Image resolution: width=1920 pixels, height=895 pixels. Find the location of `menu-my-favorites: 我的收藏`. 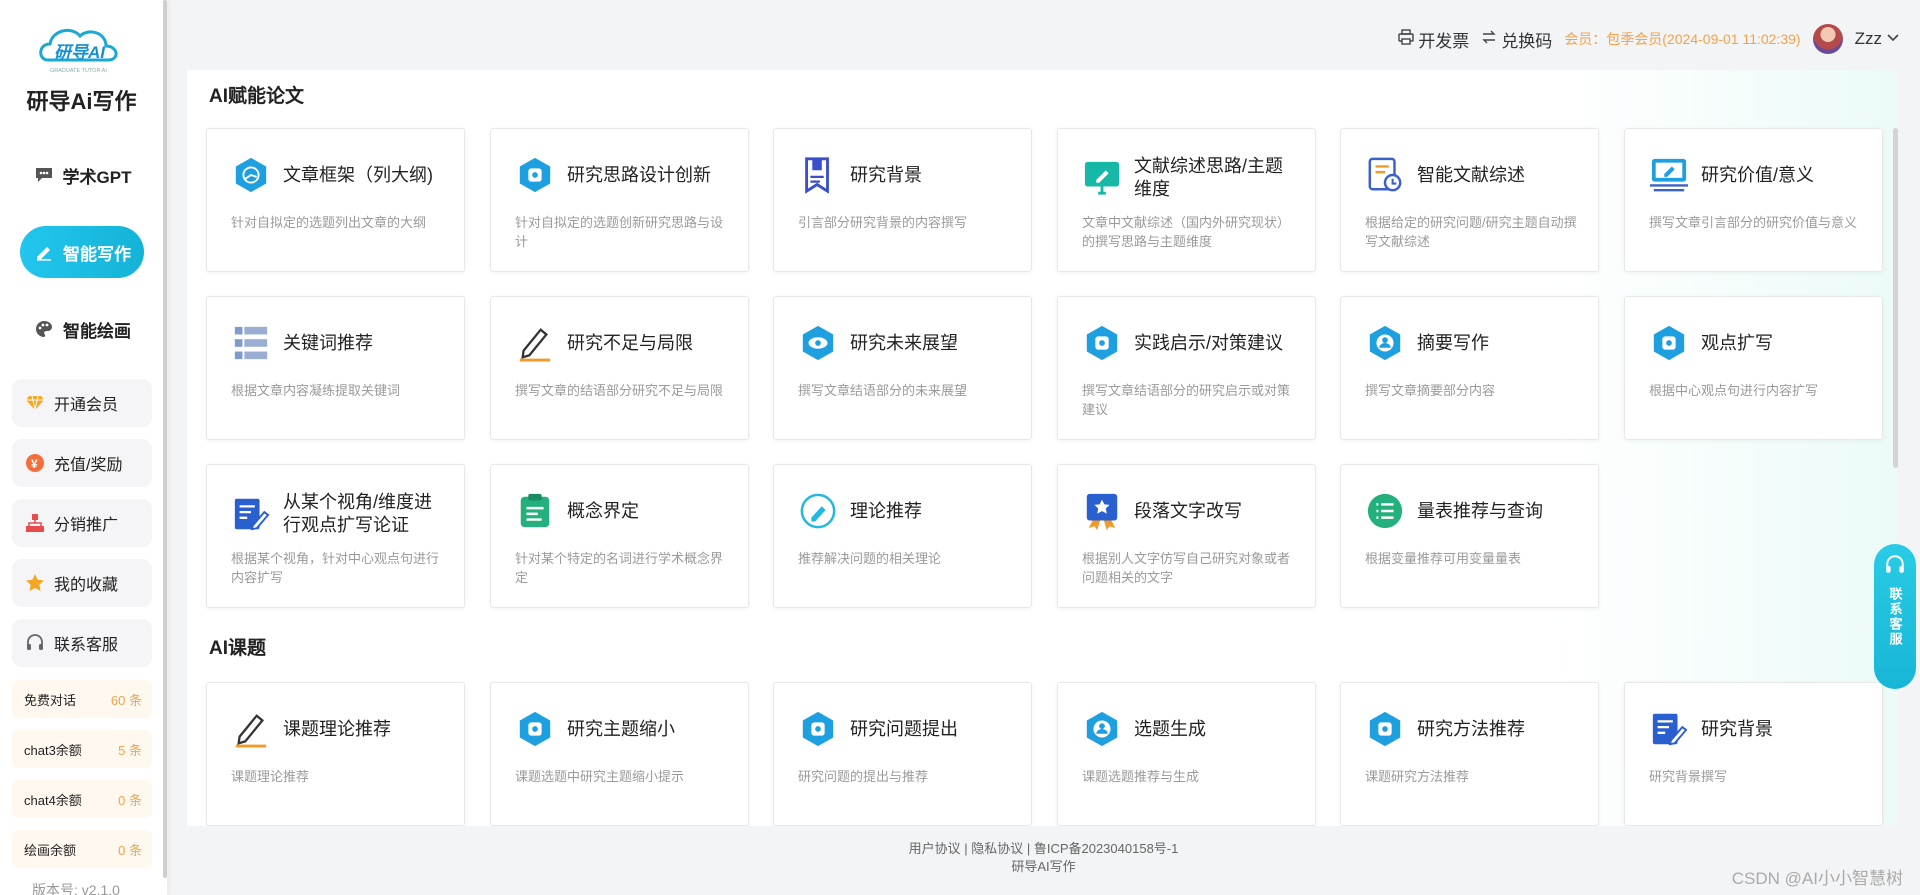

menu-my-favorites: 我的收藏 is located at coordinates (82, 583).